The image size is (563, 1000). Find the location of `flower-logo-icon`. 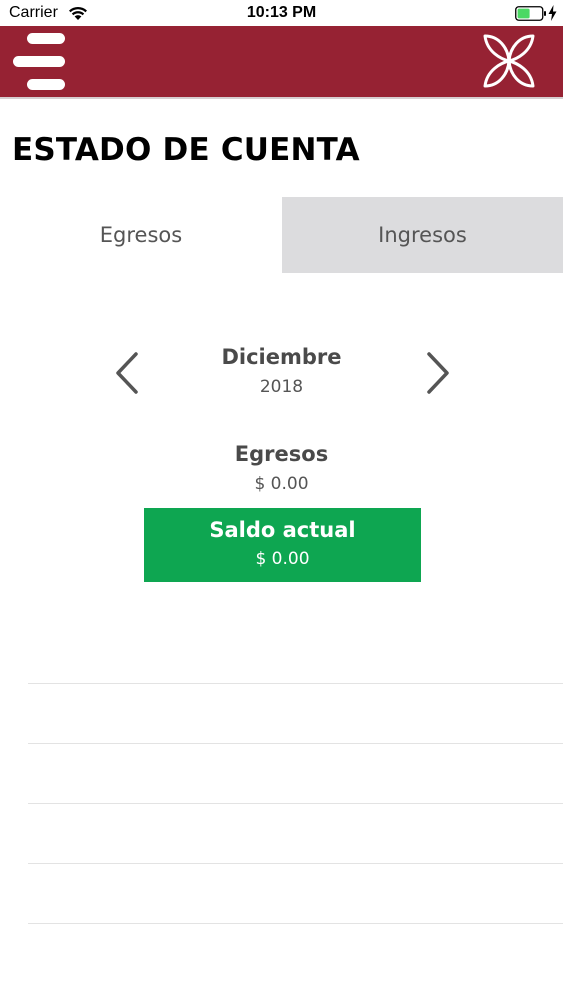

flower-logo-icon is located at coordinates (509, 61).